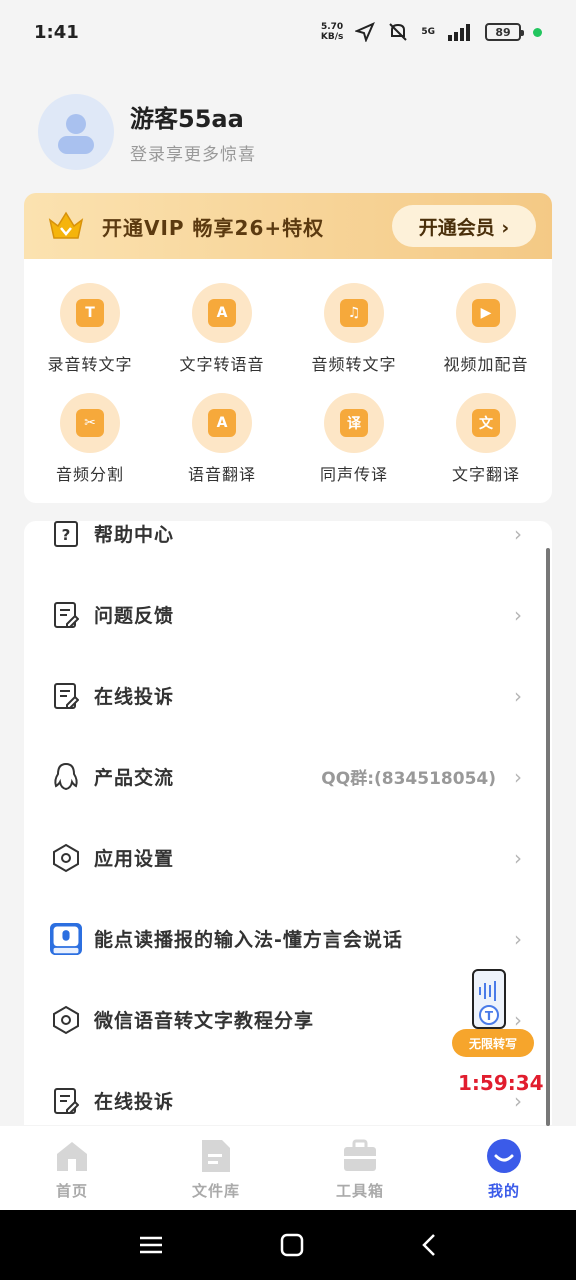 The width and height of the screenshot is (576, 1280). What do you see at coordinates (428, 31) in the screenshot?
I see `signal-icon: 5G` at bounding box center [428, 31].